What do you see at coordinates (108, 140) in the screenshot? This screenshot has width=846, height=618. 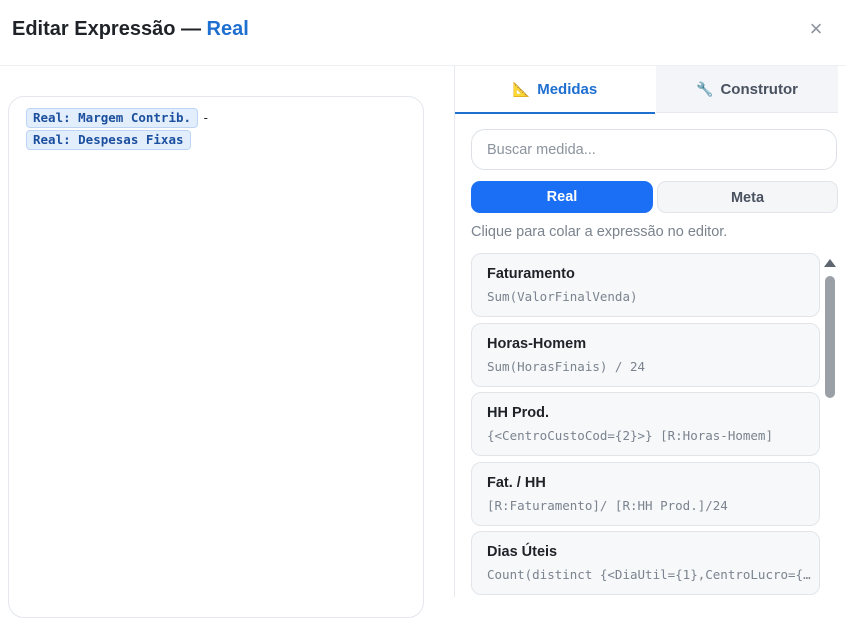 I see `expression-token: Real: Despesas Fixas` at bounding box center [108, 140].